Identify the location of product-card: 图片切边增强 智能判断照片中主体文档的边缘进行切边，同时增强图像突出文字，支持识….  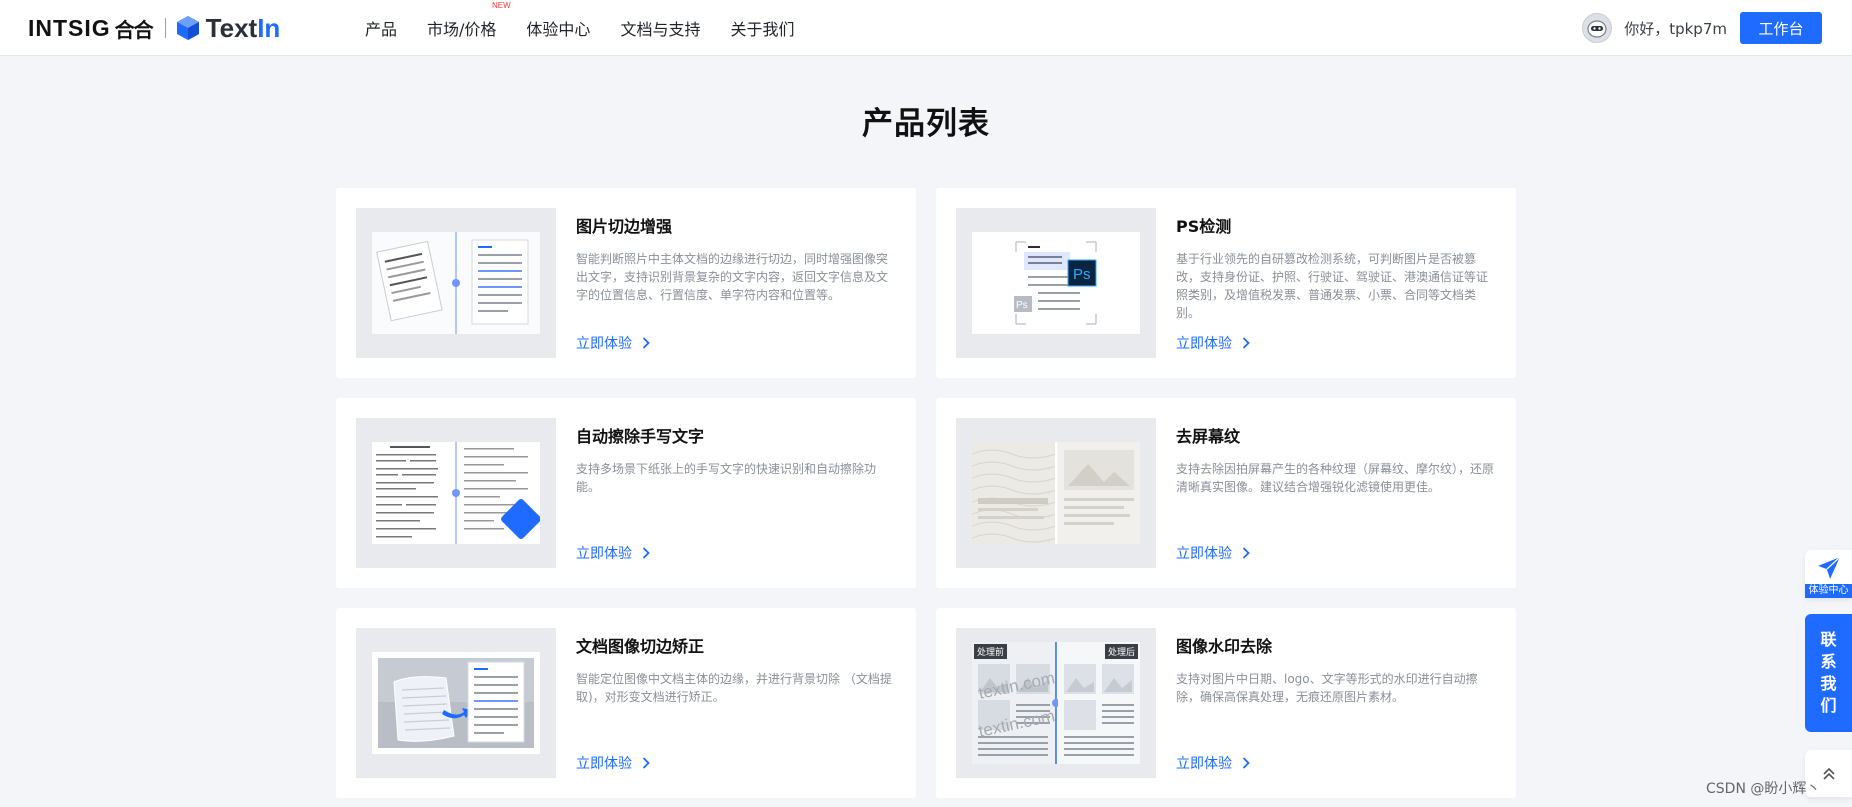
(626, 283).